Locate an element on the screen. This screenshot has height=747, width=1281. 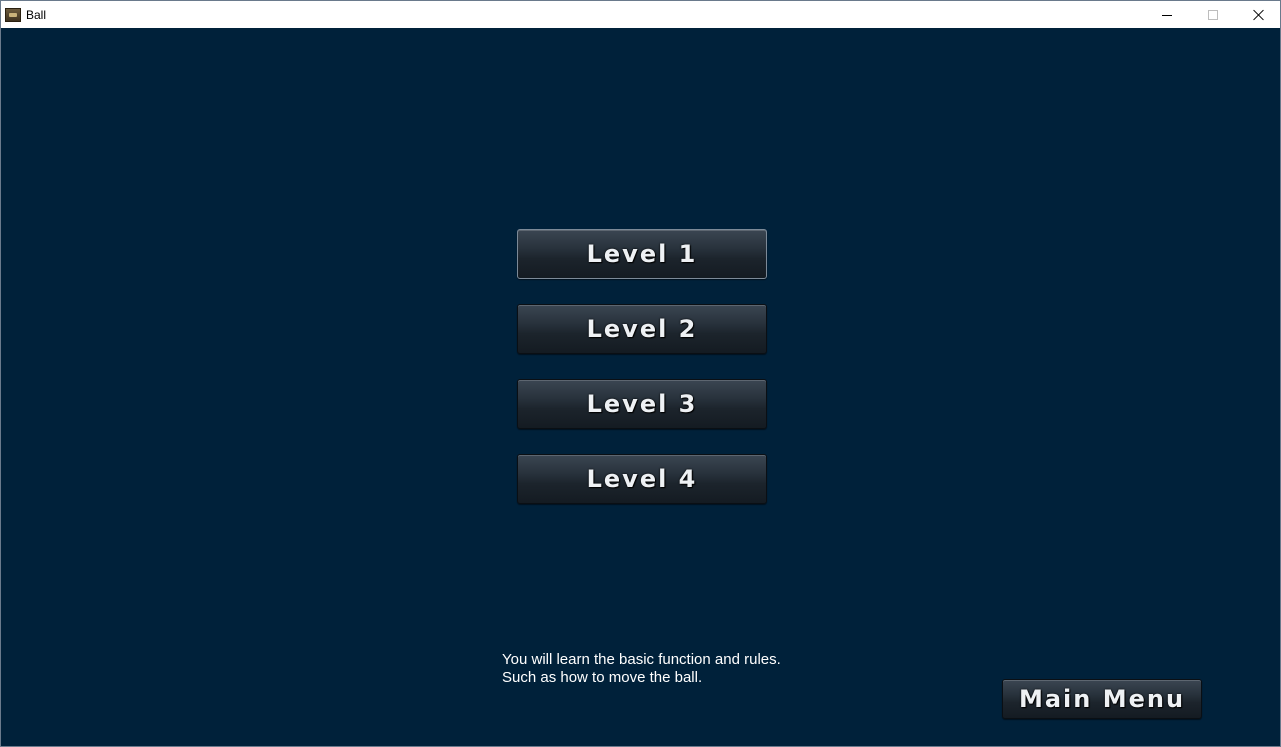
maximize-icon is located at coordinates (1213, 14).